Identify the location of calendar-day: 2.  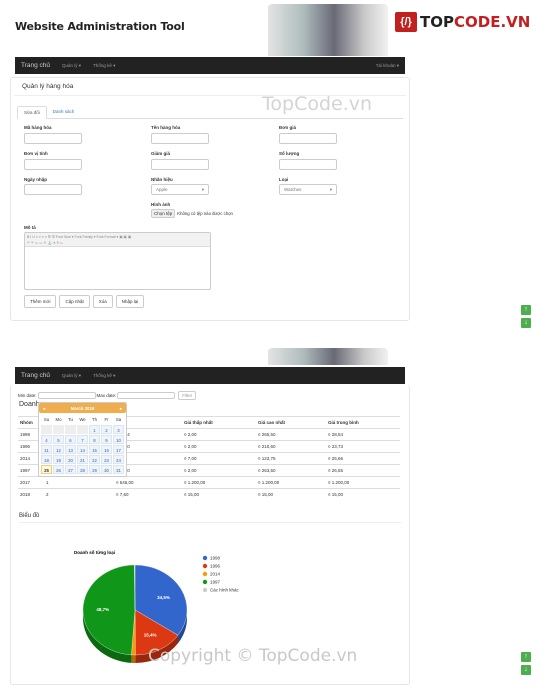
(106, 429).